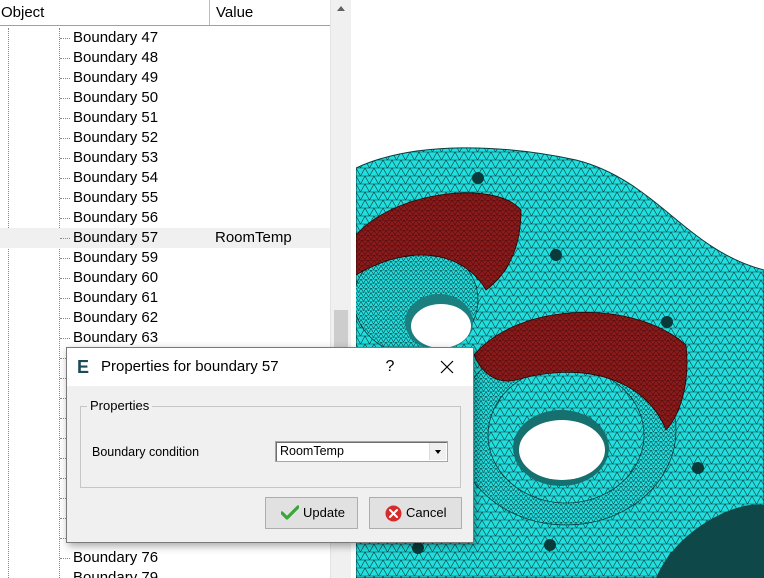 The width and height of the screenshot is (764, 578). I want to click on tree-row-label: Boundary 52, so click(116, 137).